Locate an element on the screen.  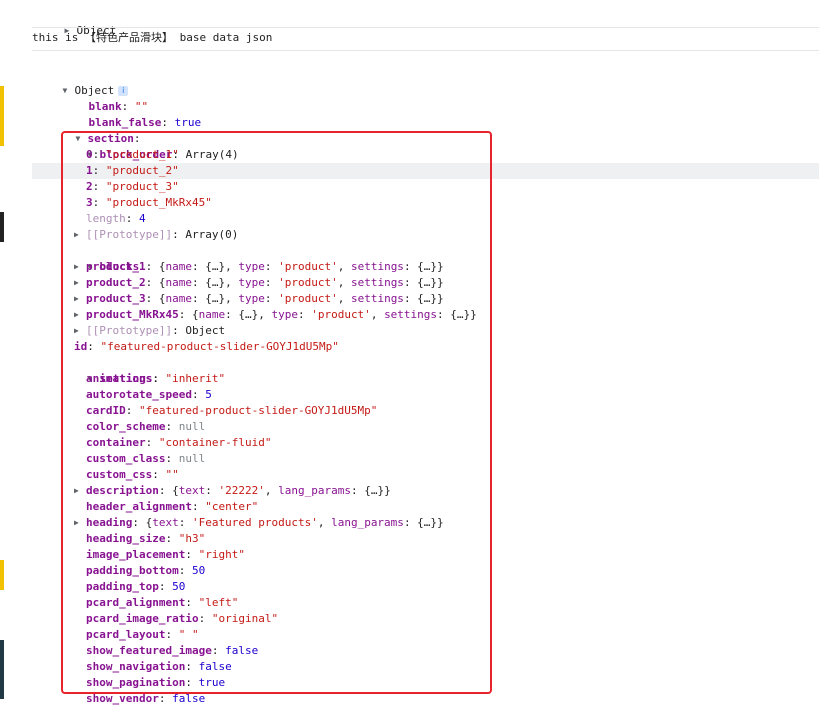
settings-row: animations: "inherit" is located at coordinates (452, 379).